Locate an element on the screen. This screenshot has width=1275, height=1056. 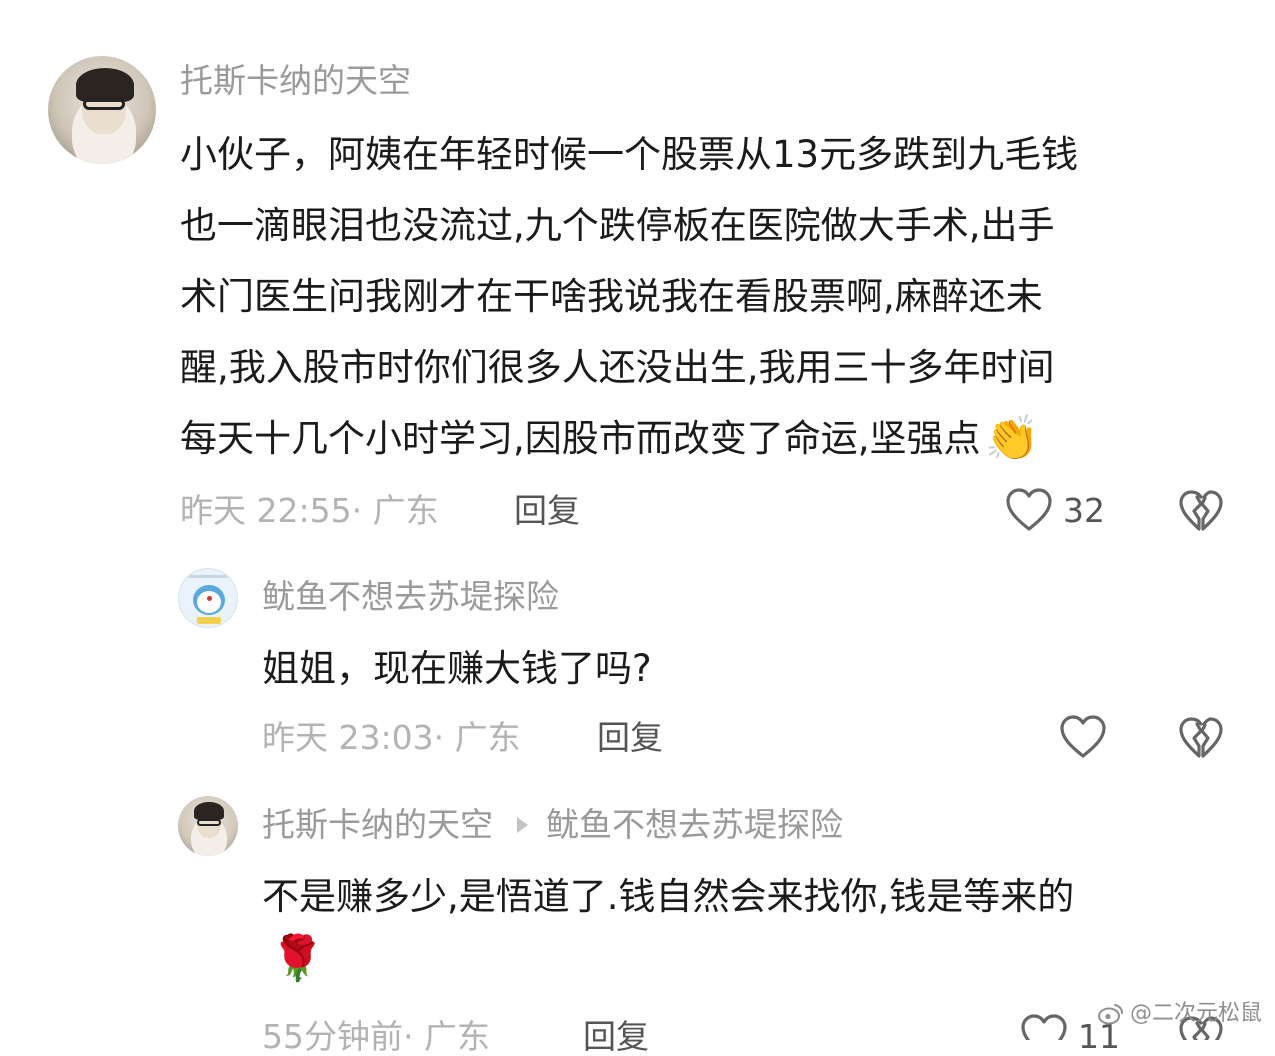
comment-line: 每天十几个小时学习,因股市而改变了命运,坚强点 👏 is located at coordinates (629, 438).